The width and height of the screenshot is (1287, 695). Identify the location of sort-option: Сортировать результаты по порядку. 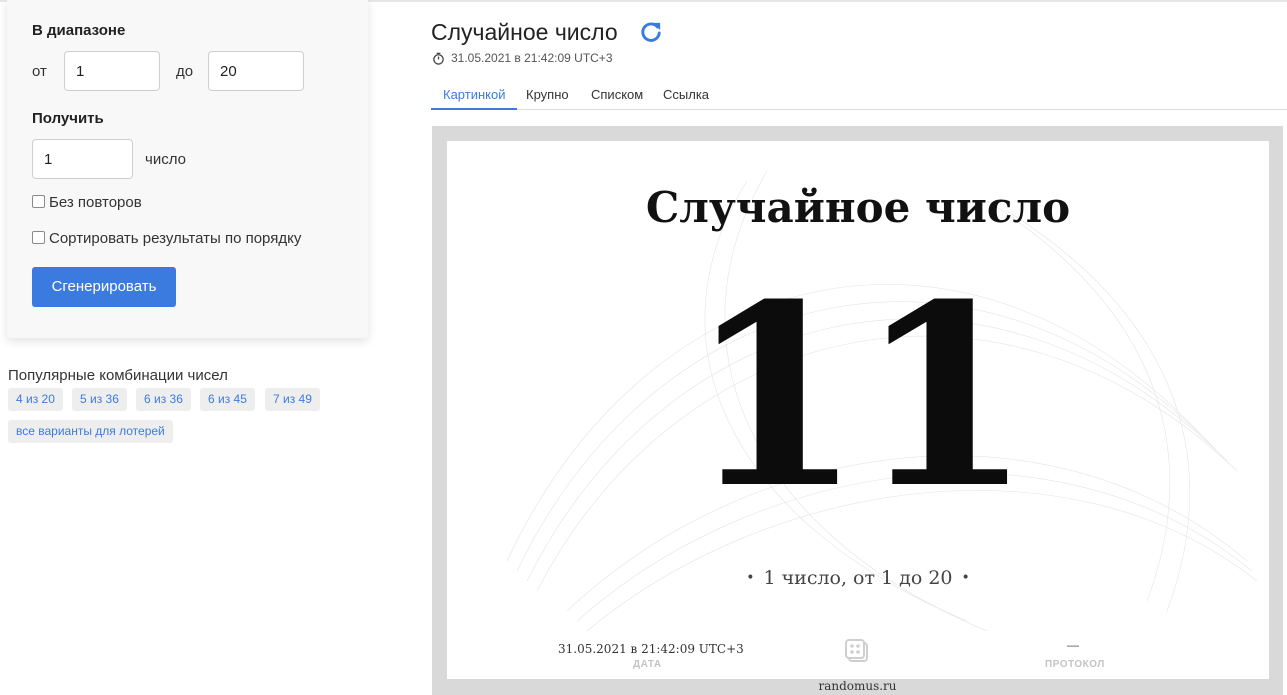
(166, 238).